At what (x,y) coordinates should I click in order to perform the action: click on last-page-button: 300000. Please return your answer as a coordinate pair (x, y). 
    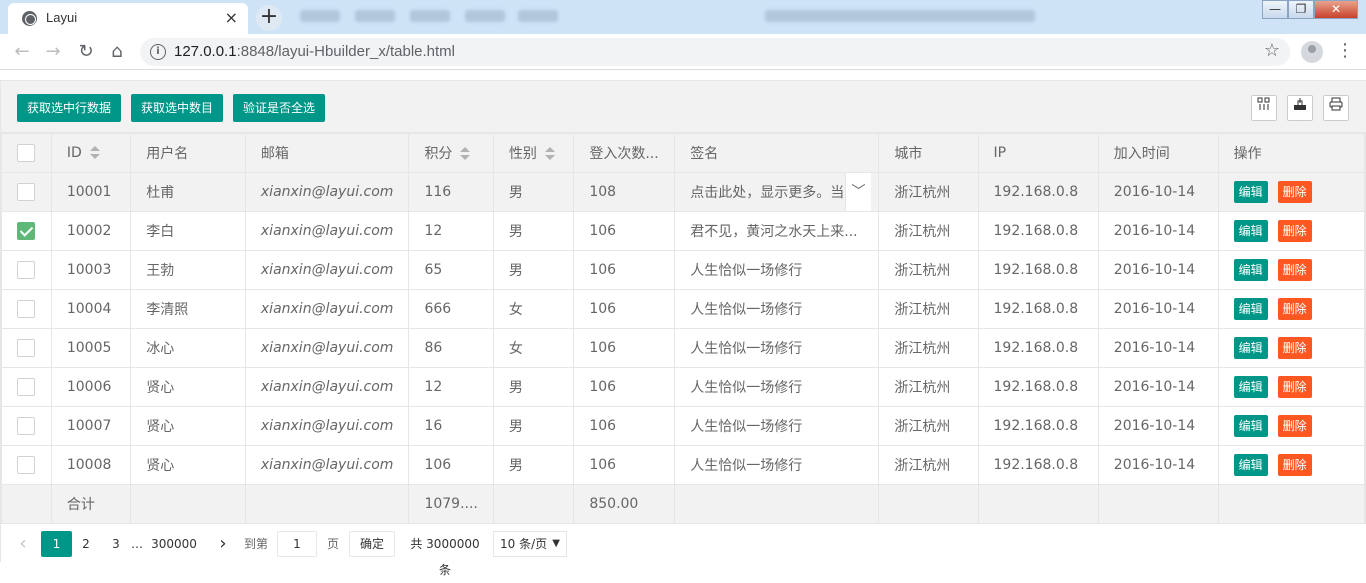
    Looking at the image, I should click on (174, 544).